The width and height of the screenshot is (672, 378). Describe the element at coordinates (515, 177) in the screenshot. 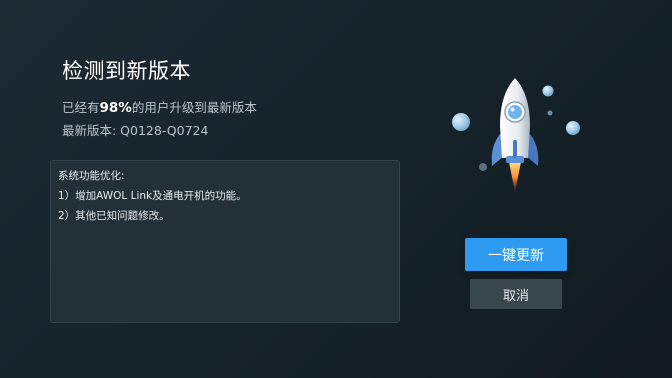

I see `flame-shape` at that location.